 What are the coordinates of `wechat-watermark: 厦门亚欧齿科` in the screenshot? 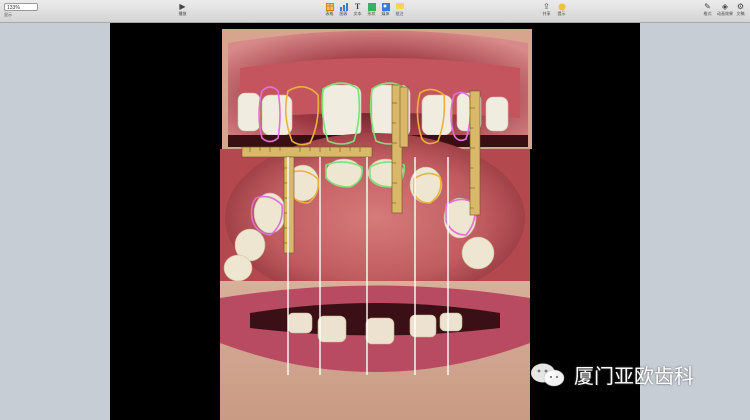 It's located at (612, 374).